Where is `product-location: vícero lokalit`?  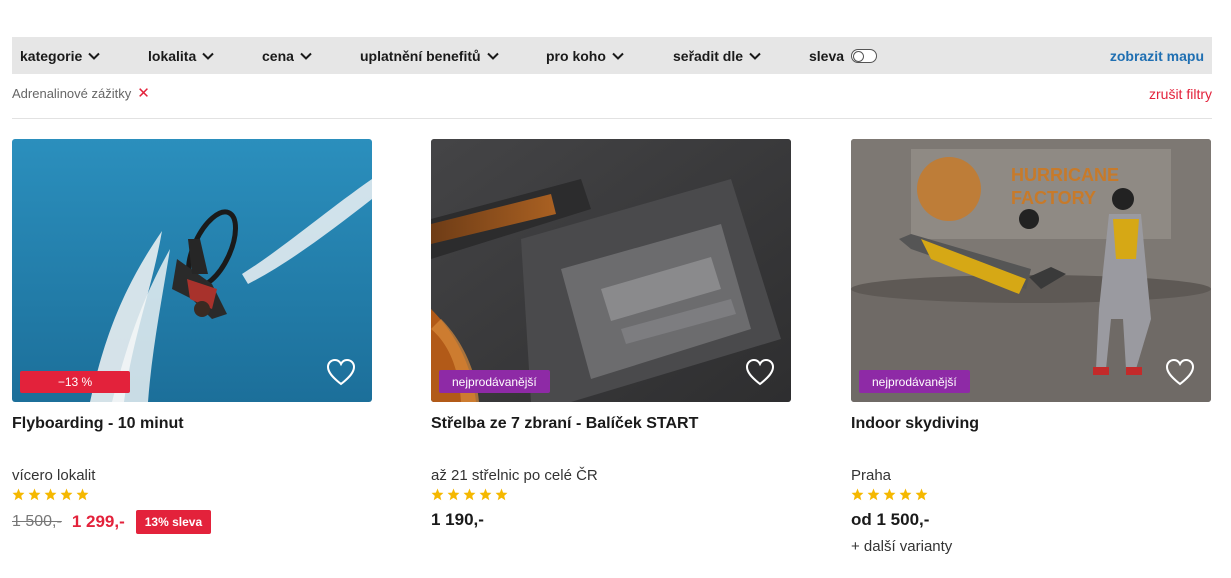
product-location: vícero lokalit is located at coordinates (54, 475).